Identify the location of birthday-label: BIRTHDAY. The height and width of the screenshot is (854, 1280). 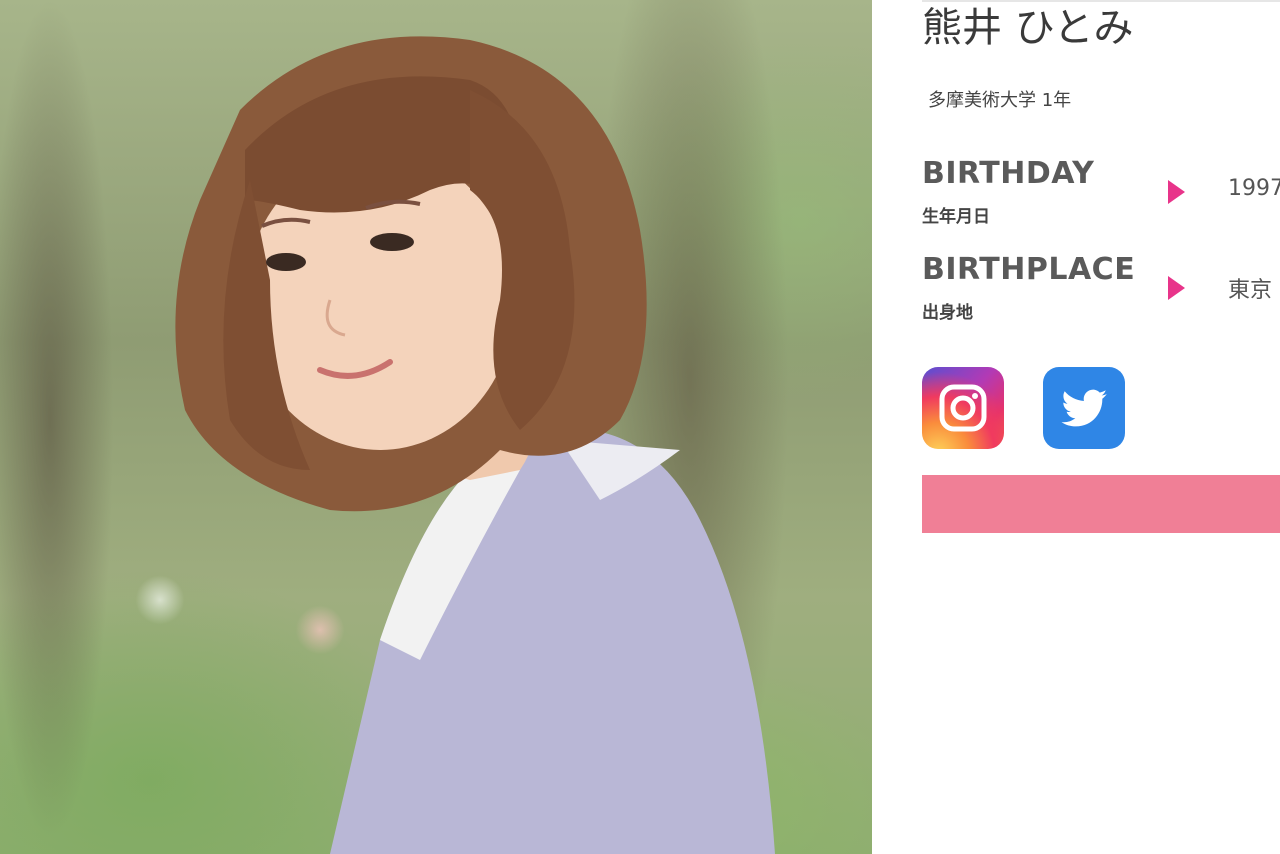
(1008, 173).